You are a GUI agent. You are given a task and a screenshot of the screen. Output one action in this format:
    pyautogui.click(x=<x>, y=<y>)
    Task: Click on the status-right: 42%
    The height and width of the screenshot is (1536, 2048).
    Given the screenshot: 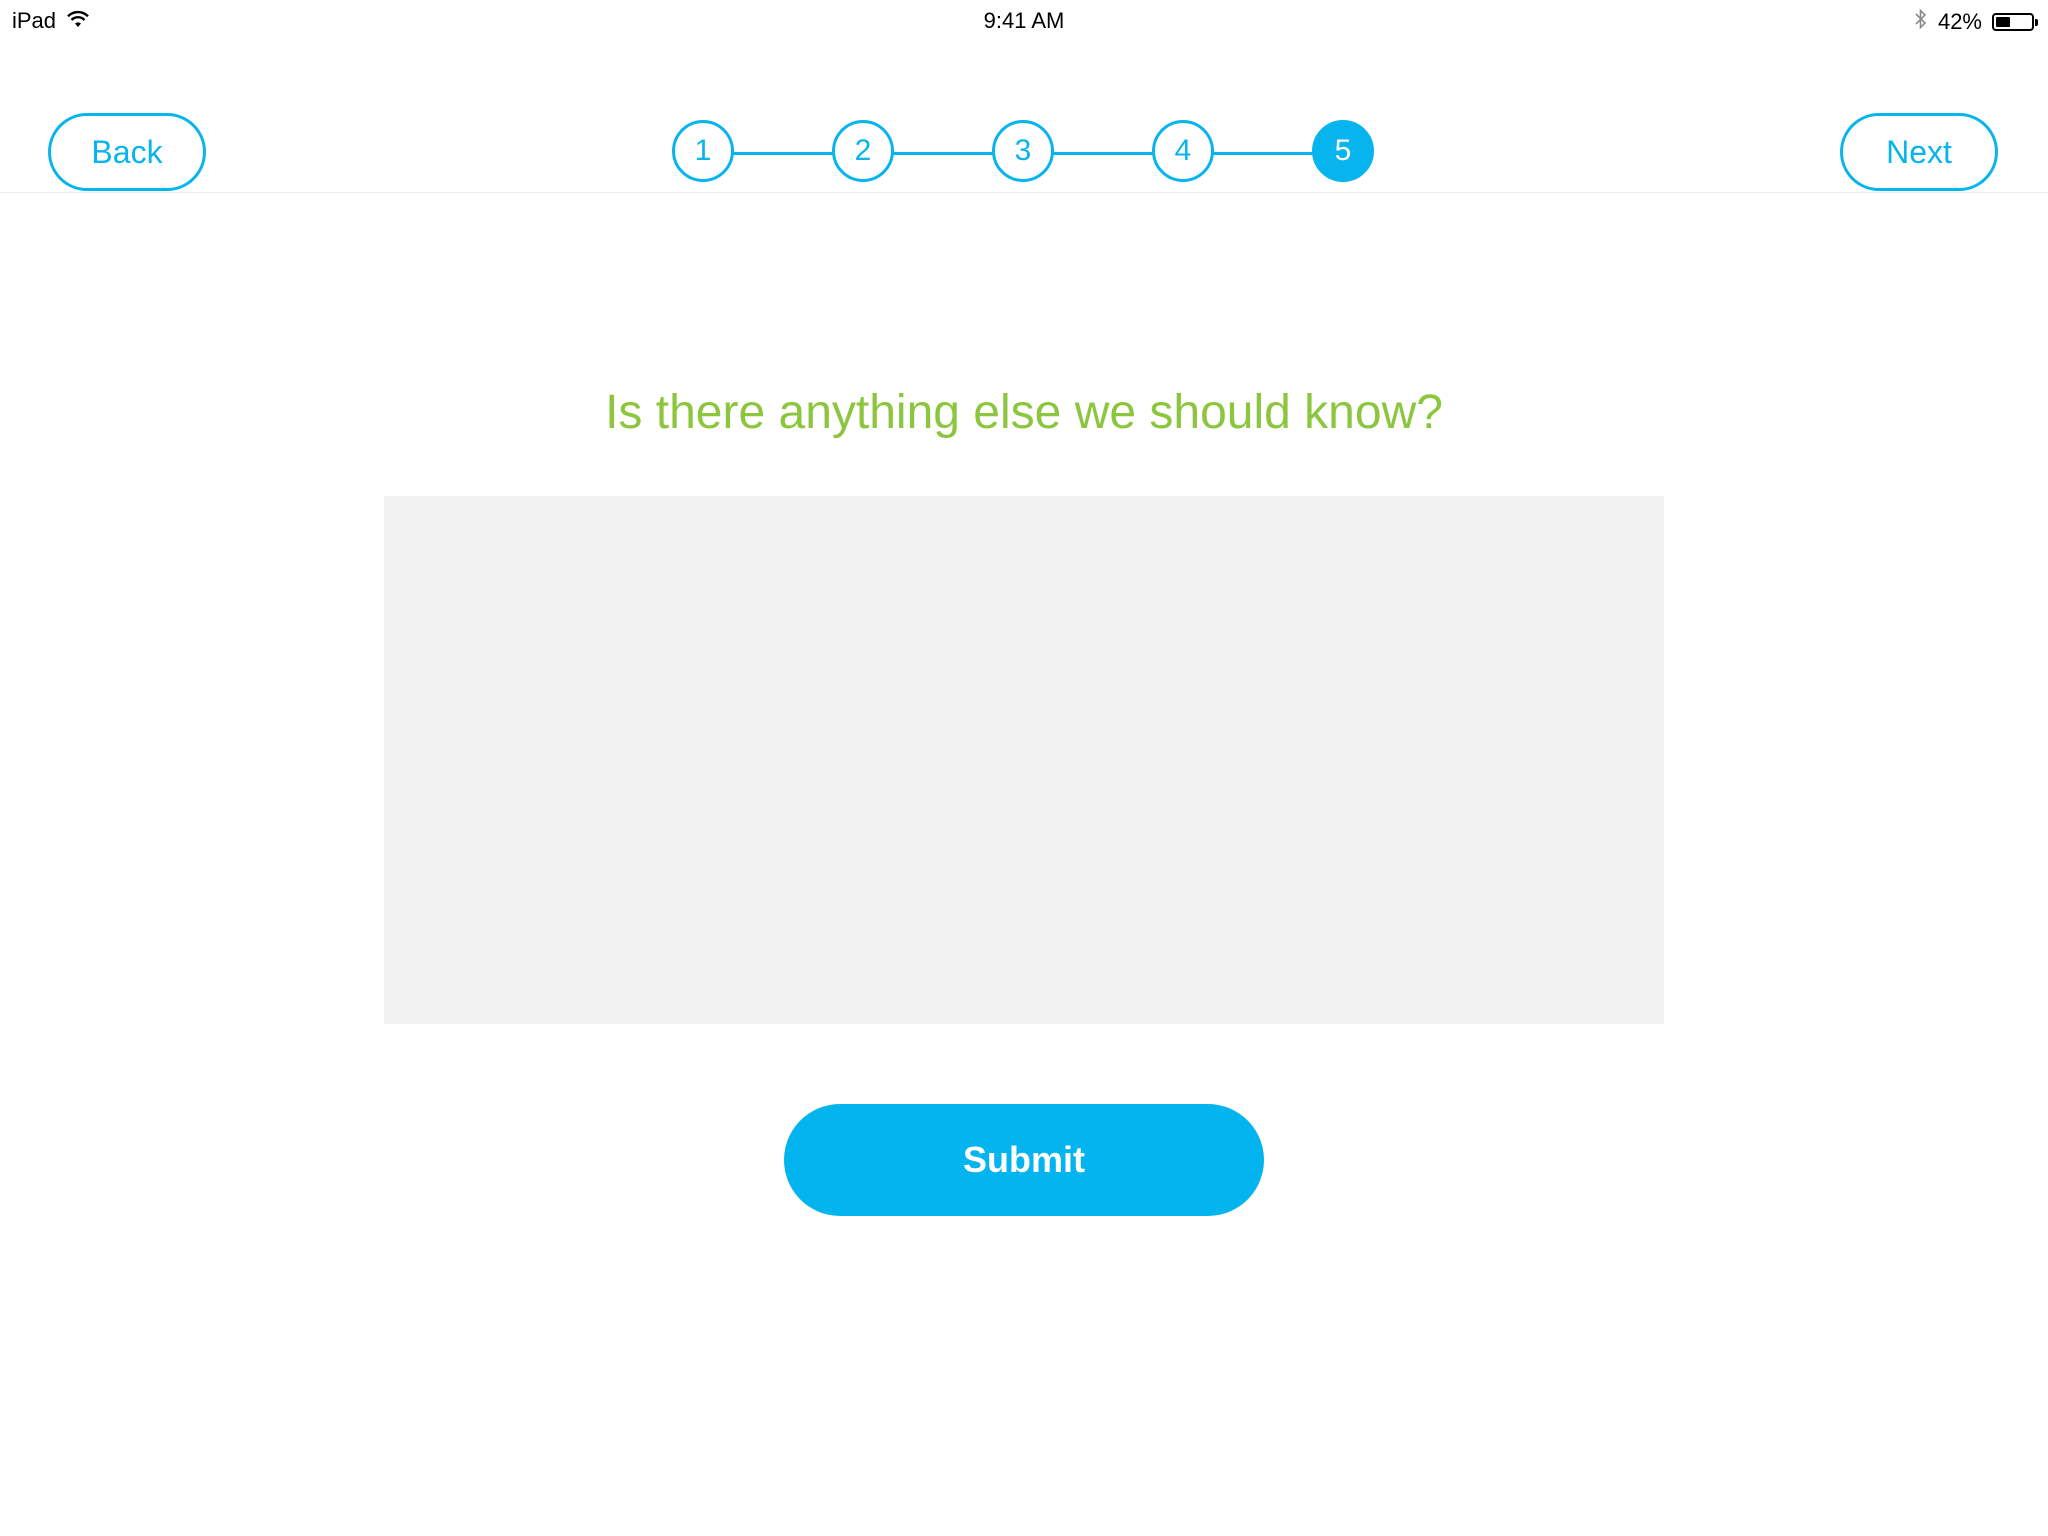 What is the action you would take?
    pyautogui.click(x=1976, y=22)
    